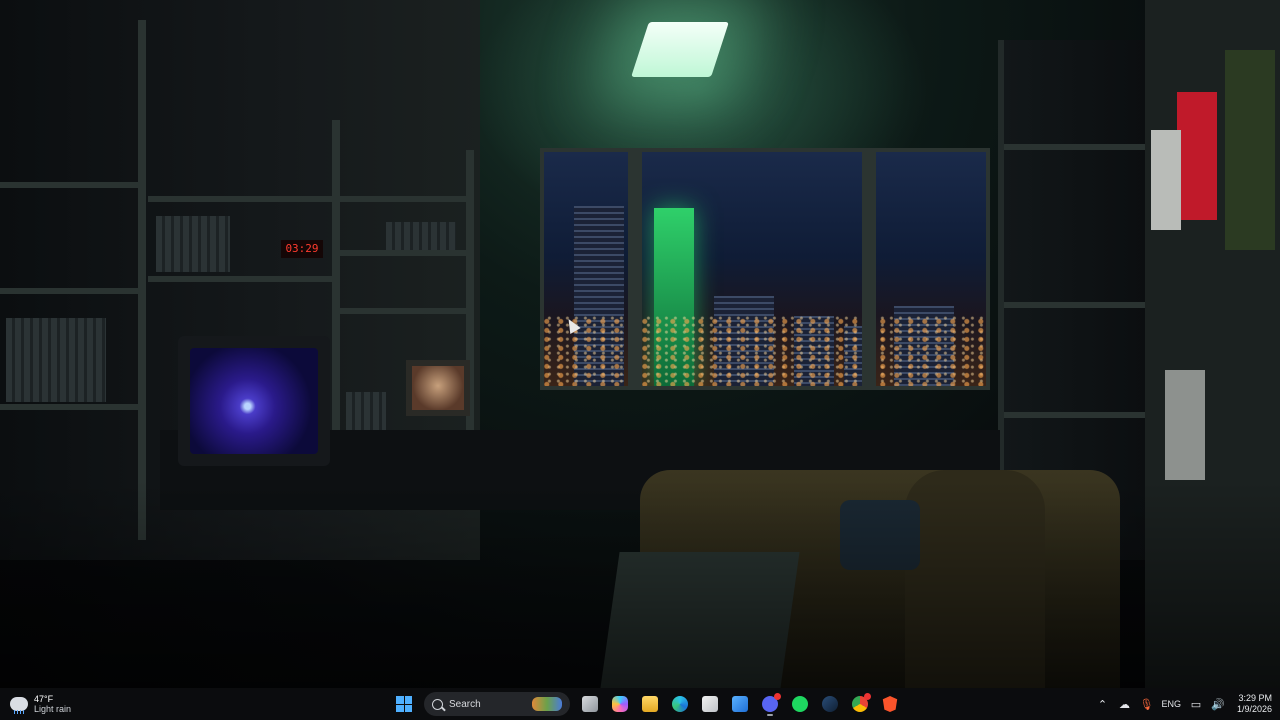  I want to click on weather-temperature: 47°F, so click(44, 699).